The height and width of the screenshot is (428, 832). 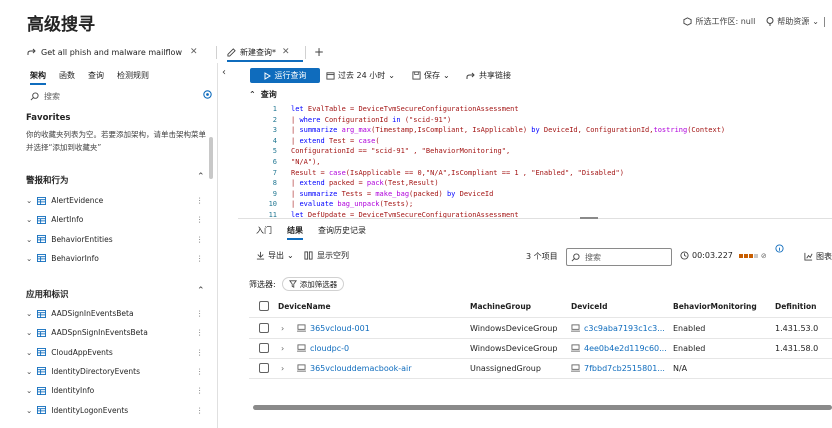 I want to click on schema-settings-icon, so click(x=207, y=94).